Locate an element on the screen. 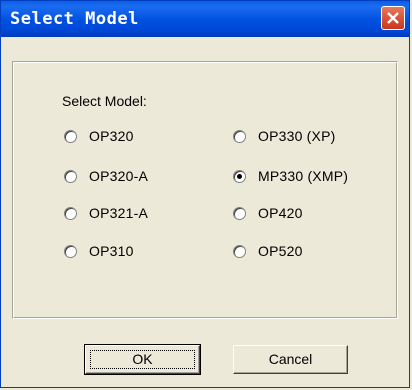 The width and height of the screenshot is (412, 390). radio-op310: OP310 is located at coordinates (99, 251).